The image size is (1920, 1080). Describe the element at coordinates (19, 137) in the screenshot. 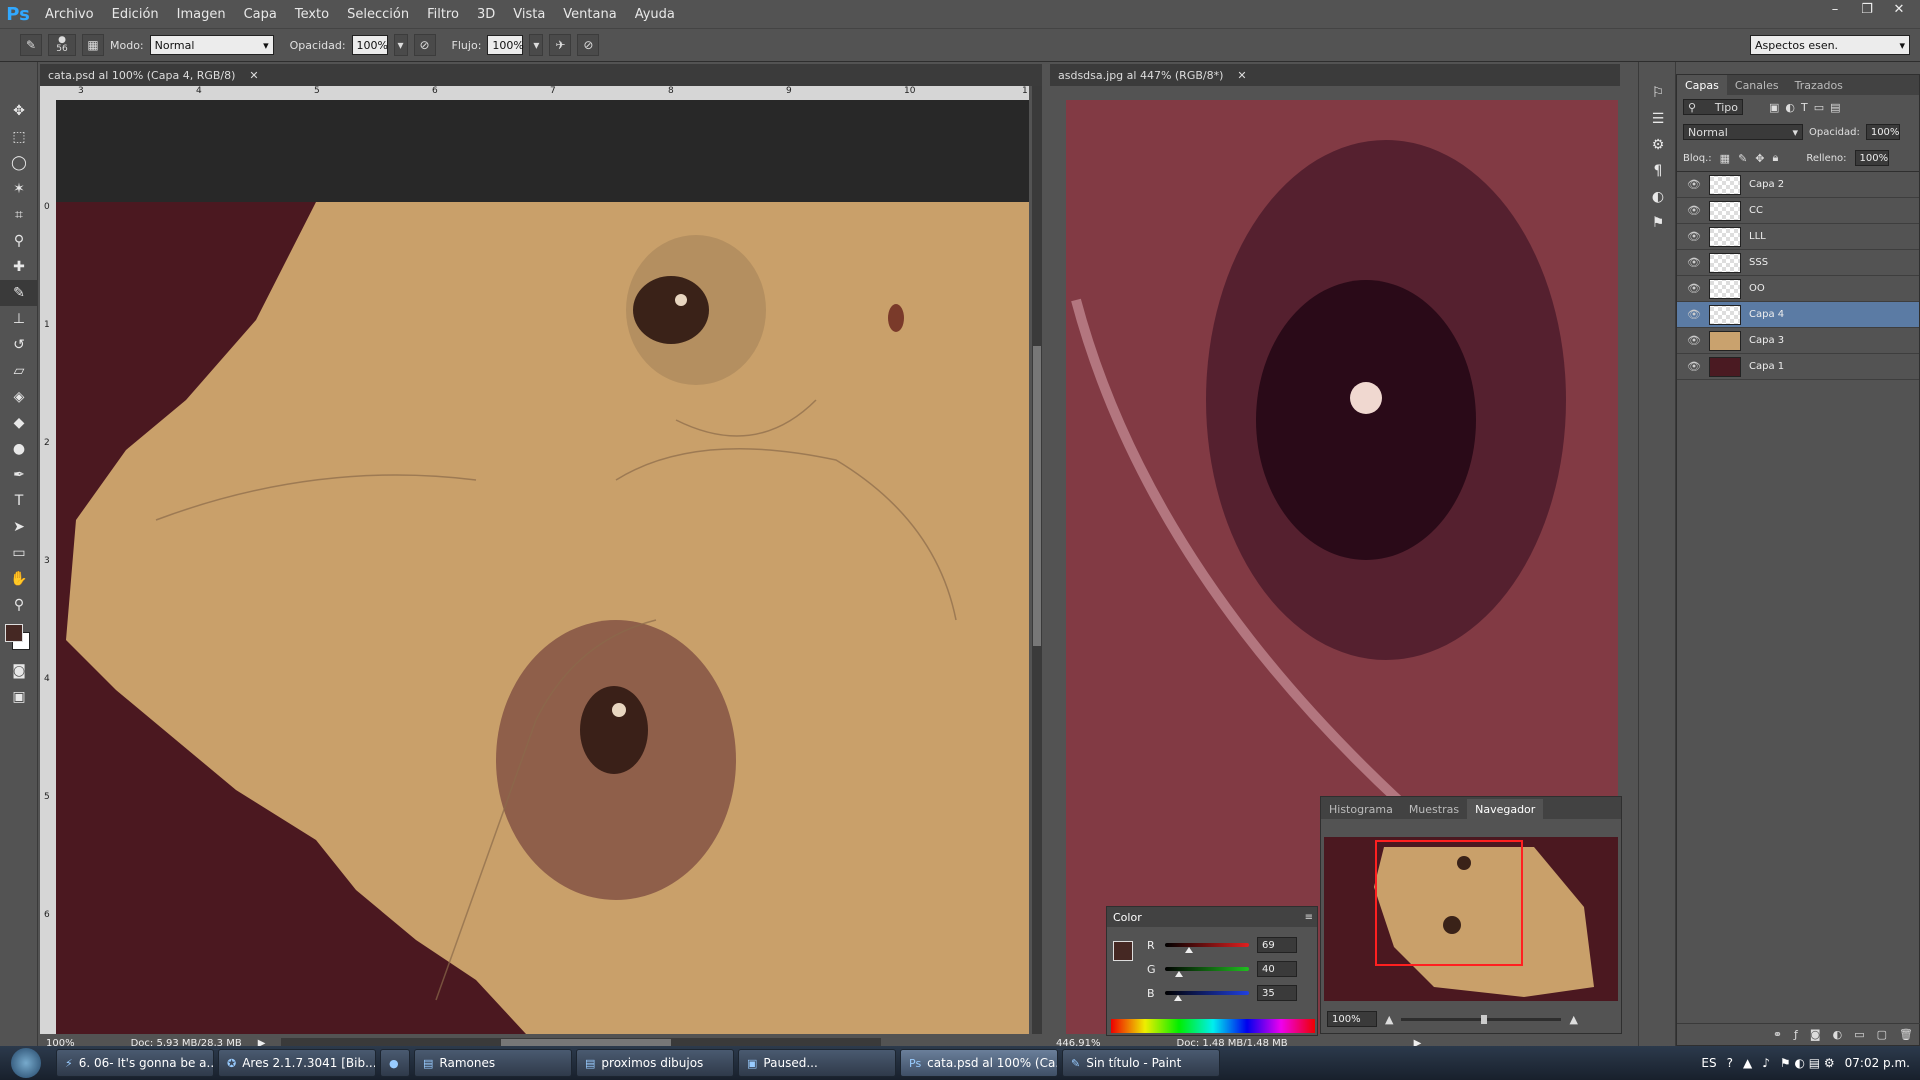

I see `marquee-tool-icon: ⬚` at that location.